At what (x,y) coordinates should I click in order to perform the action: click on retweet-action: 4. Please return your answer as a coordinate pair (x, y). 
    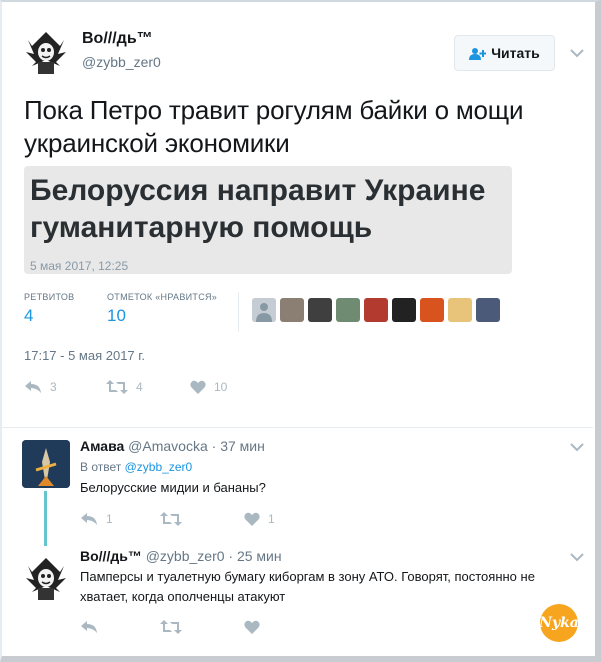
    Looking at the image, I should click on (124, 387).